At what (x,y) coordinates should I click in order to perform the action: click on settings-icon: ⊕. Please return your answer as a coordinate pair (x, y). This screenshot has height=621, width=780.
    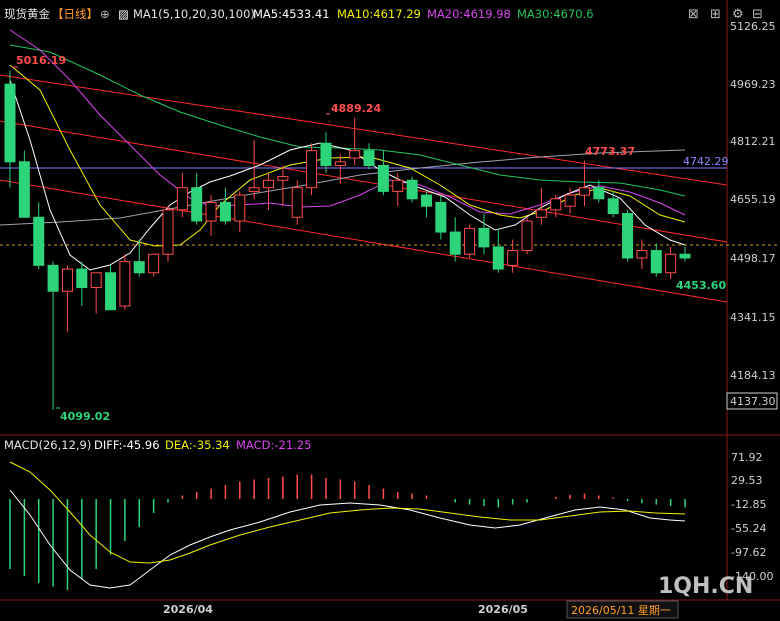
    Looking at the image, I should click on (105, 14).